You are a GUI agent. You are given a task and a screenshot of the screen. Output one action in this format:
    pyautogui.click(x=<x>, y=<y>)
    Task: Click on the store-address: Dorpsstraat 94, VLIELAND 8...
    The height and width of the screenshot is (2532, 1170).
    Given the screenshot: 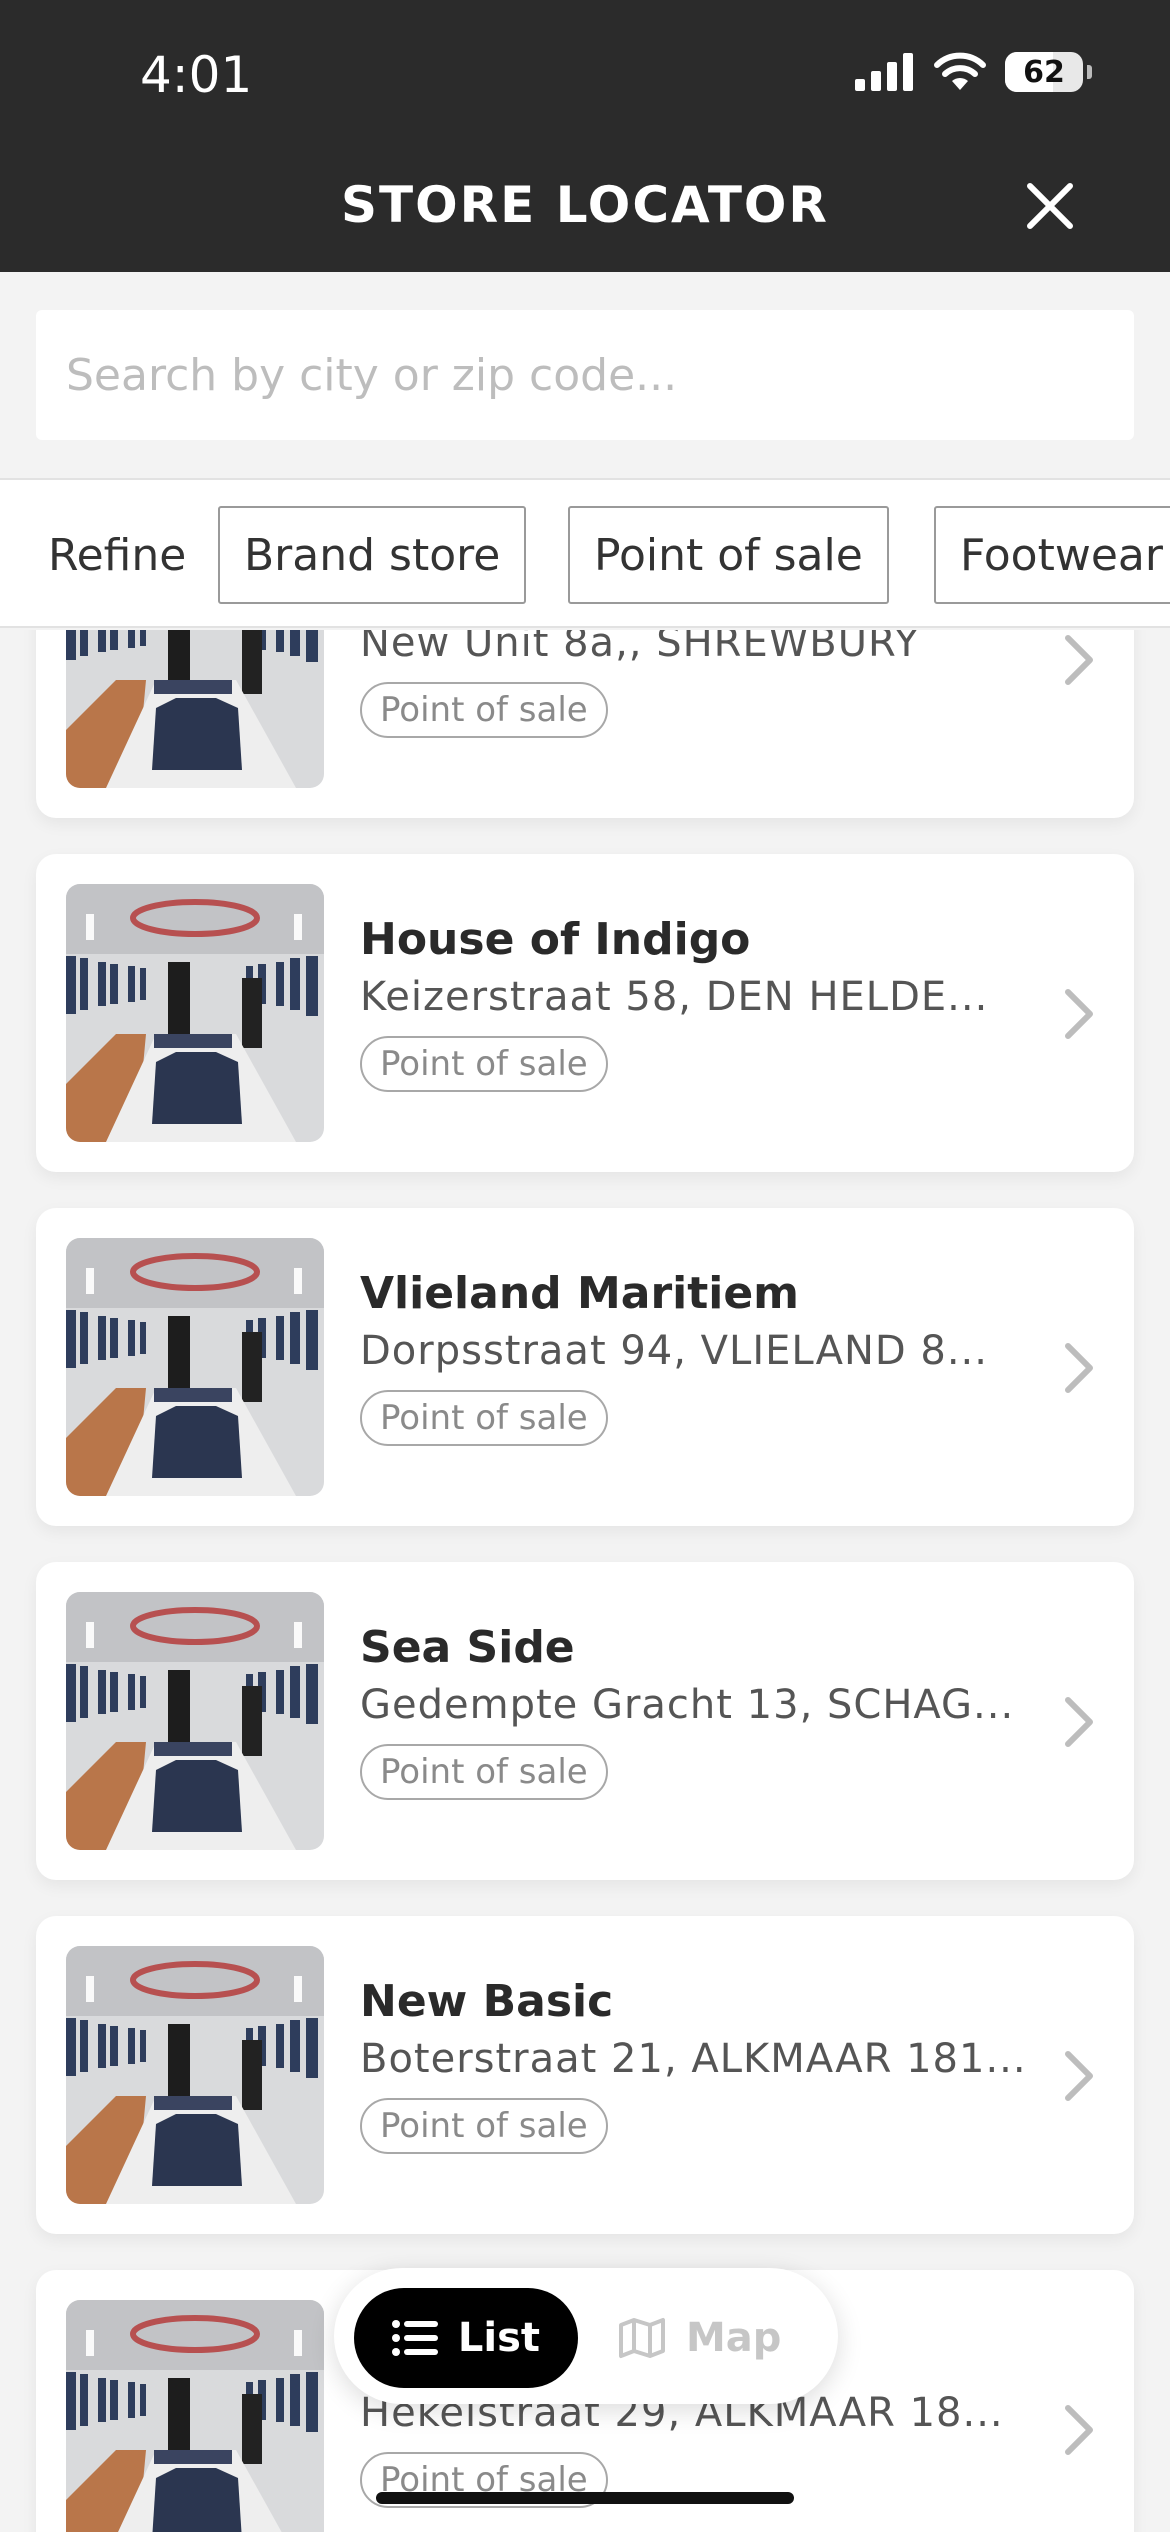 What is the action you would take?
    pyautogui.click(x=674, y=1351)
    